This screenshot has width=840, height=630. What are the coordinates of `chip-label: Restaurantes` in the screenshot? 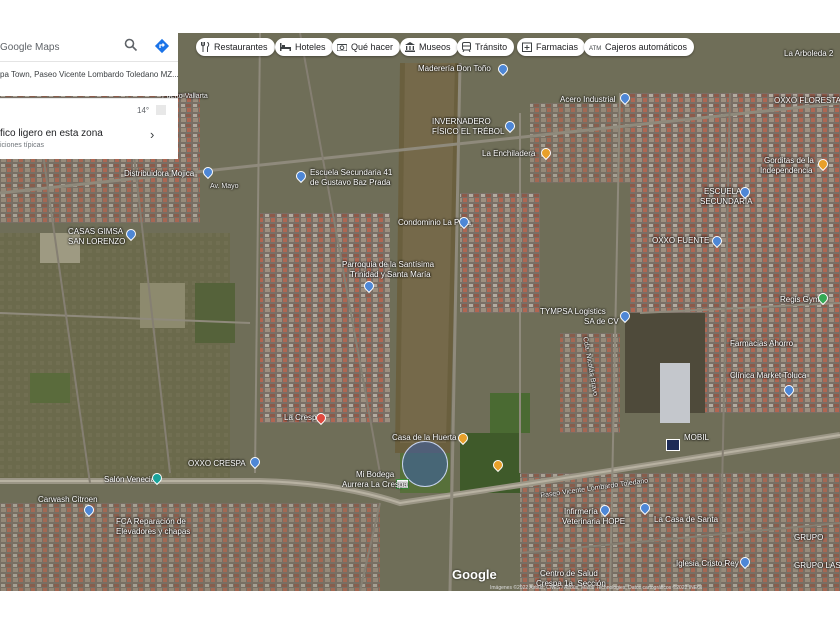 It's located at (241, 47).